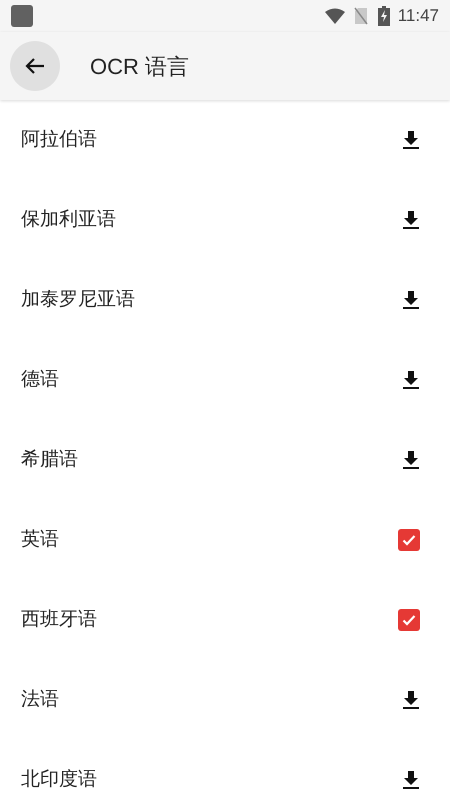 The width and height of the screenshot is (450, 800). What do you see at coordinates (225, 540) in the screenshot?
I see `language-item: 英语` at bounding box center [225, 540].